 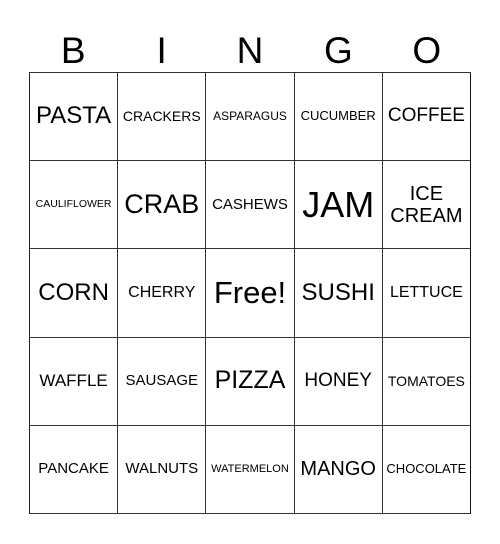 I want to click on bingo-cell: WALNUTS, so click(x=162, y=469).